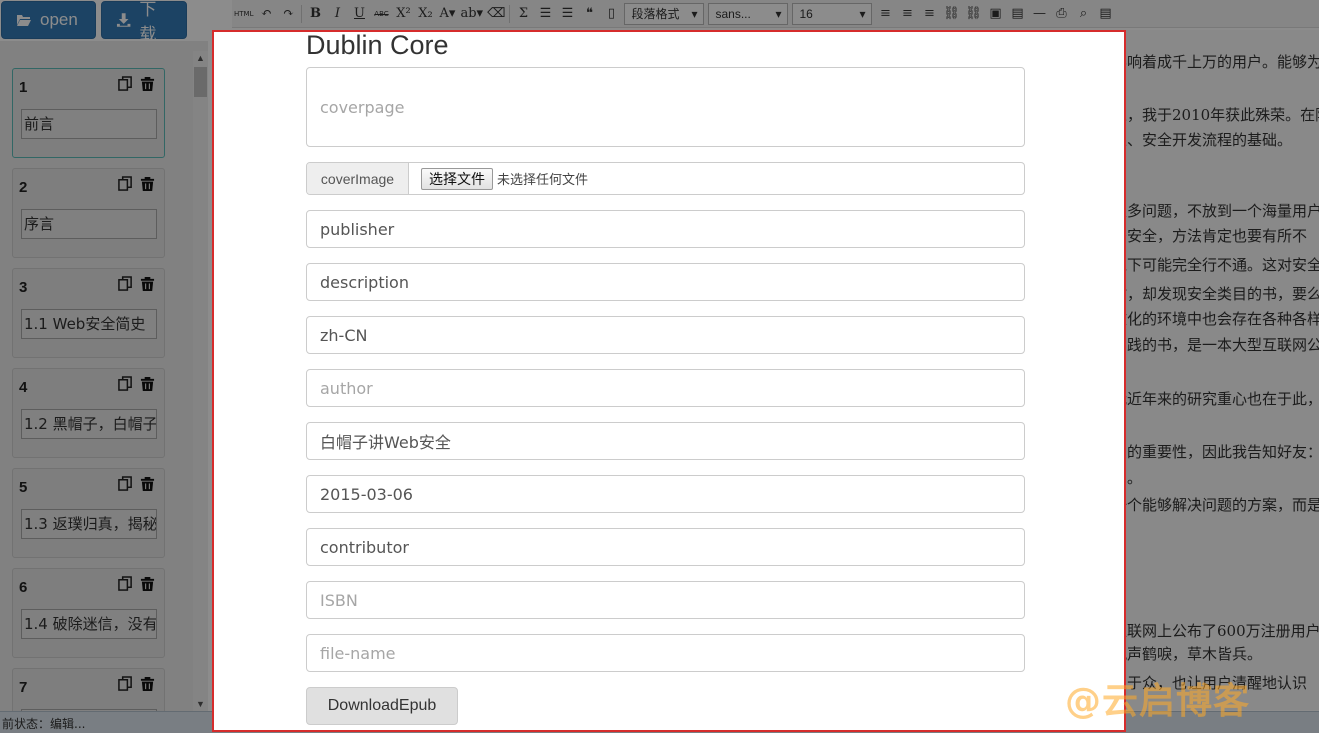 The image size is (1319, 733). I want to click on section-title-input: 1.1 Web安全简史, so click(89, 324).